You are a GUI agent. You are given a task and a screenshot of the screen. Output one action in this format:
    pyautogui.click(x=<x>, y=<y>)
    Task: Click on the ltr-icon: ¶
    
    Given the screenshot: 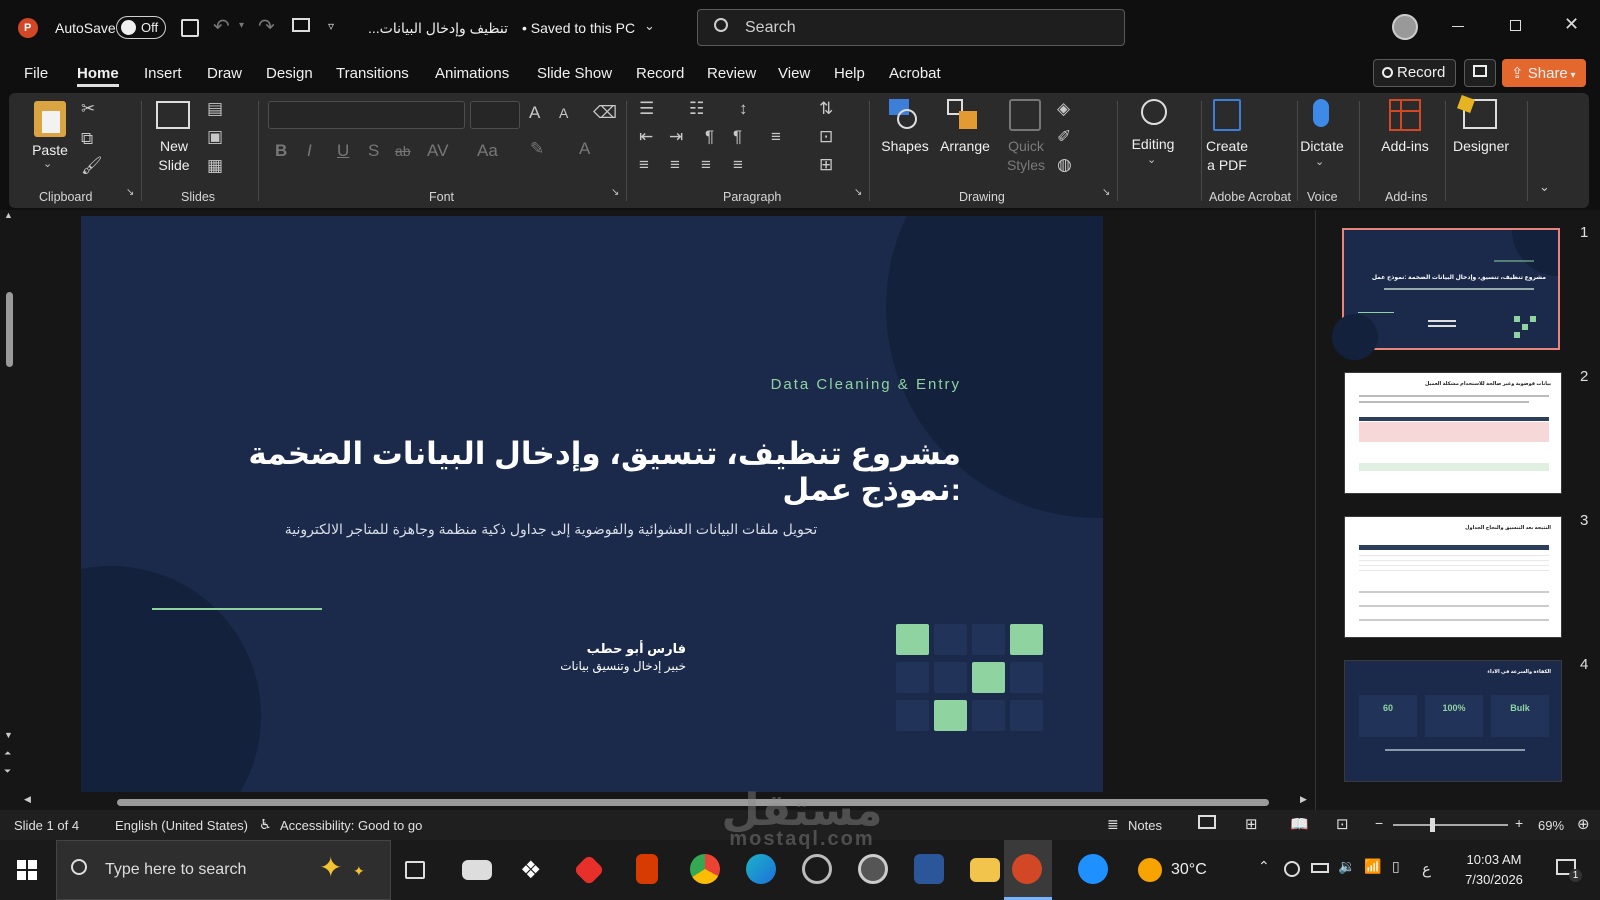 What is the action you would take?
    pyautogui.click(x=709, y=137)
    